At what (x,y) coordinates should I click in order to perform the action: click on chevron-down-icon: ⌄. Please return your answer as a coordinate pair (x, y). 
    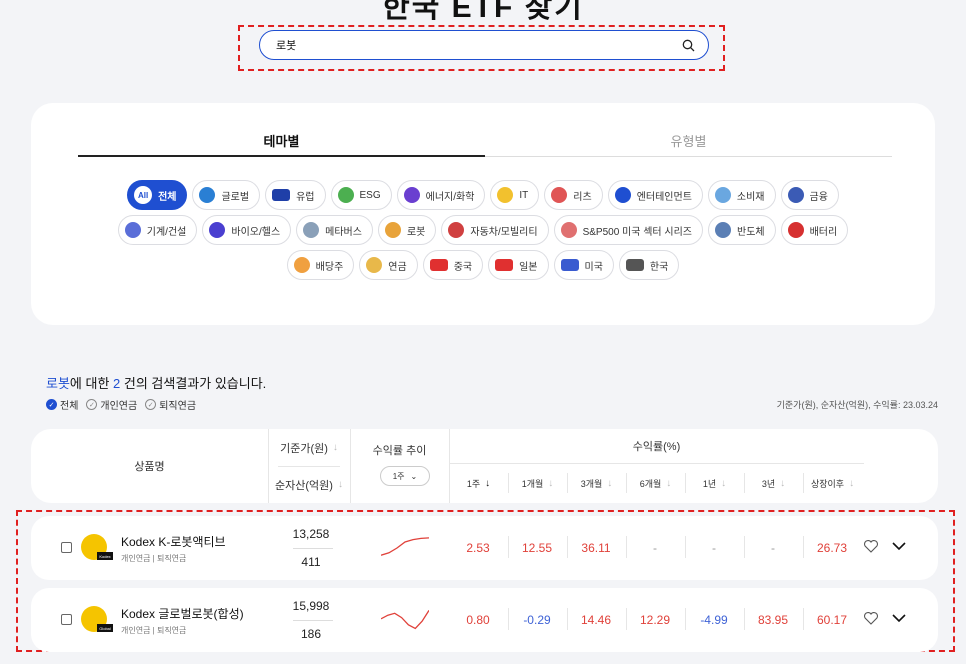
    Looking at the image, I should click on (414, 476).